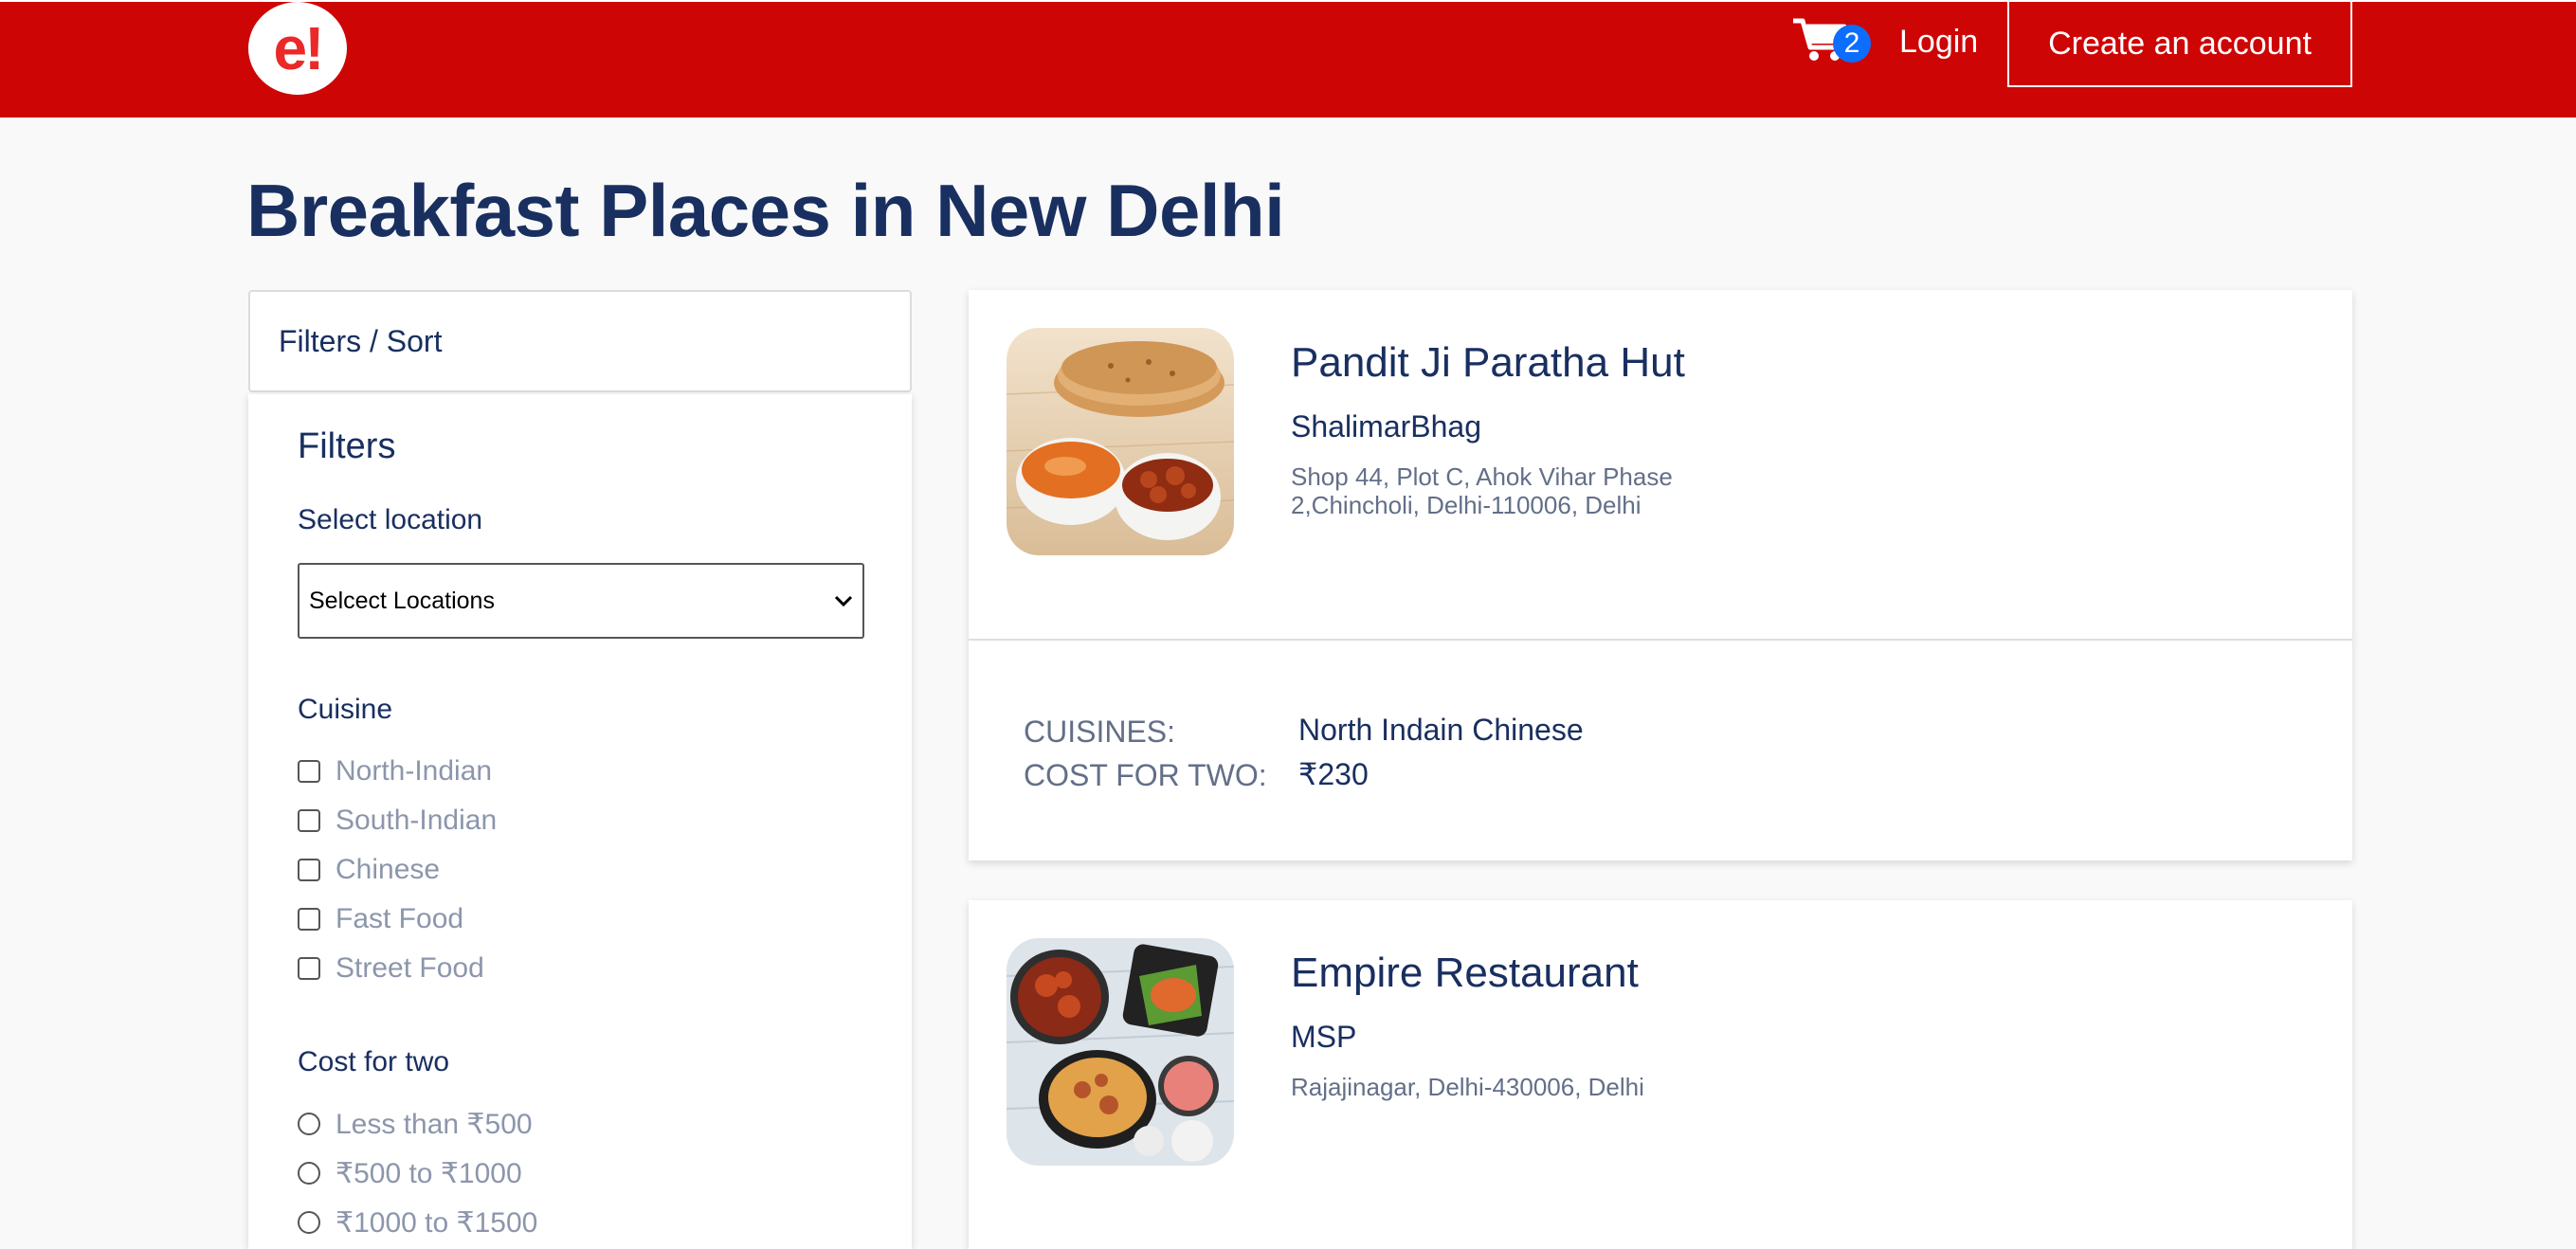 Image resolution: width=2576 pixels, height=1249 pixels. Describe the element at coordinates (388, 869) in the screenshot. I see `cuisine-option-label: Chinese` at that location.